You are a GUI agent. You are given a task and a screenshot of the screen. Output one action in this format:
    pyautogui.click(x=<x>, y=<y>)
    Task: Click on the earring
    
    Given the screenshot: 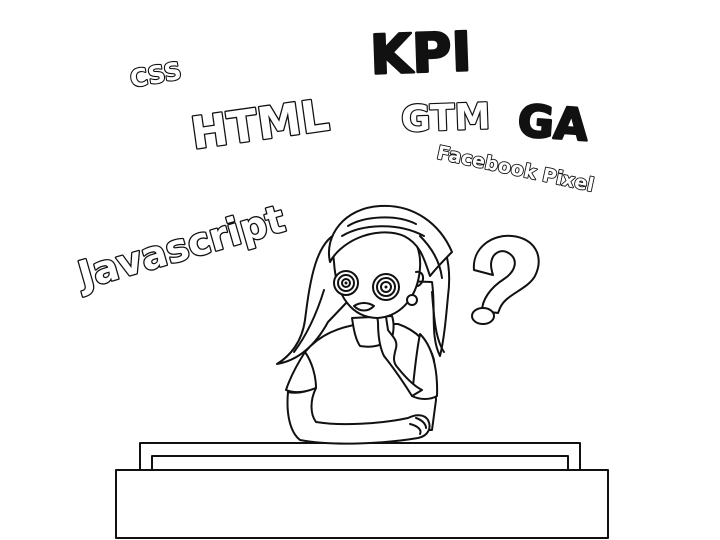 What is the action you would take?
    pyautogui.click(x=412, y=300)
    